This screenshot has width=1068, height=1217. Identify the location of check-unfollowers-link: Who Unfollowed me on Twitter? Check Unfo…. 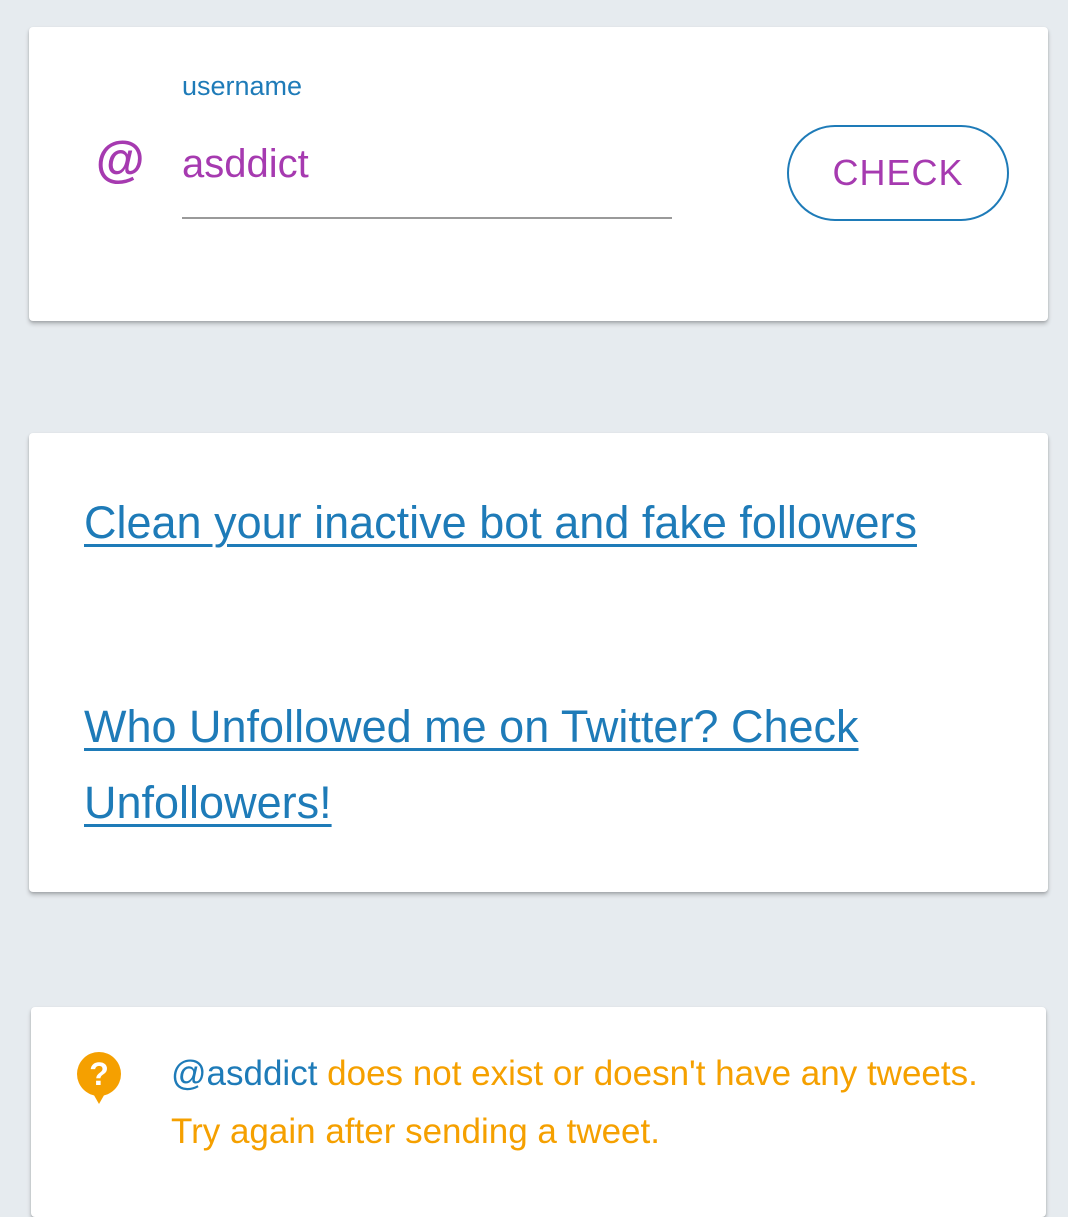
(534, 765).